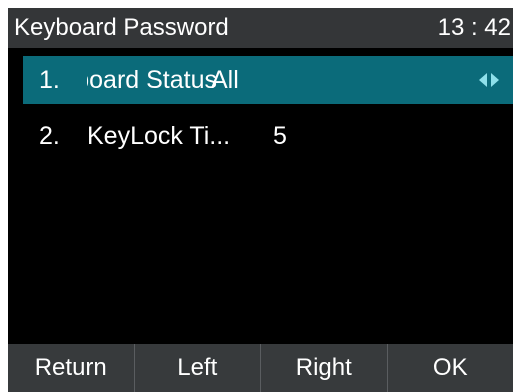 The image size is (513, 392). I want to click on left-button: Left, so click(197, 368).